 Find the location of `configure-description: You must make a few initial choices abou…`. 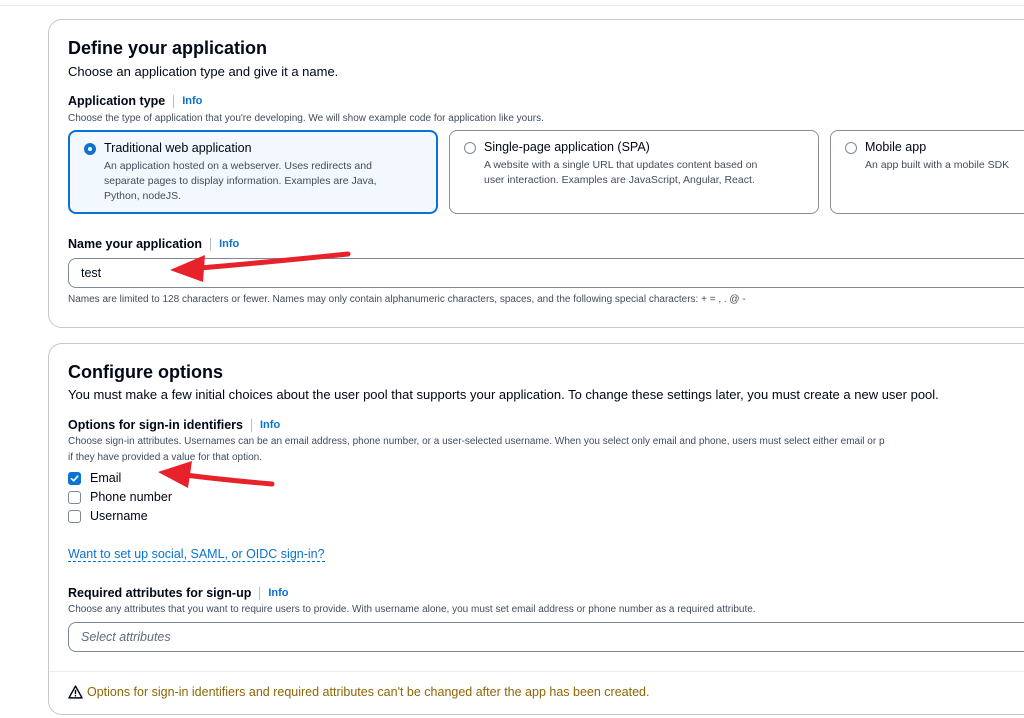

configure-description: You must make a few initial choices abou… is located at coordinates (503, 394).